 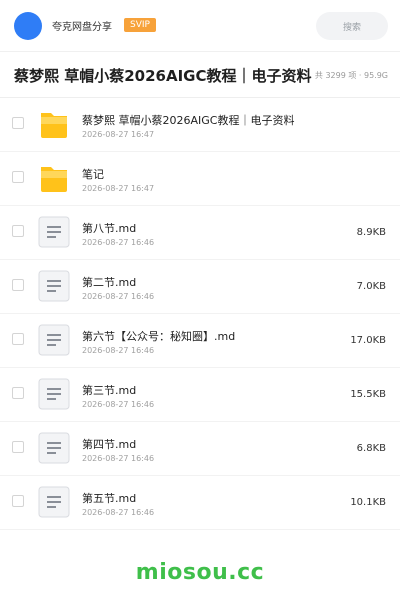 I want to click on list-item: 第四节.md 2026-08-27 16:46 6.8KB, so click(x=200, y=449).